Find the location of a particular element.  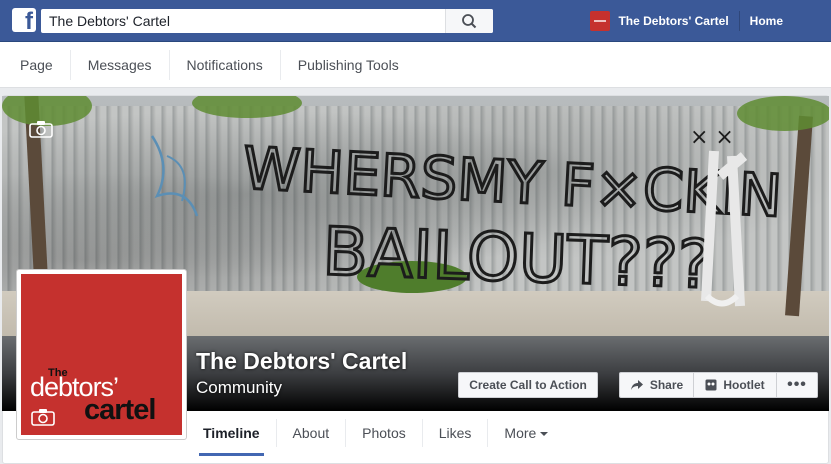

subnav-publishing-tools: Publishing Tools is located at coordinates (348, 65).